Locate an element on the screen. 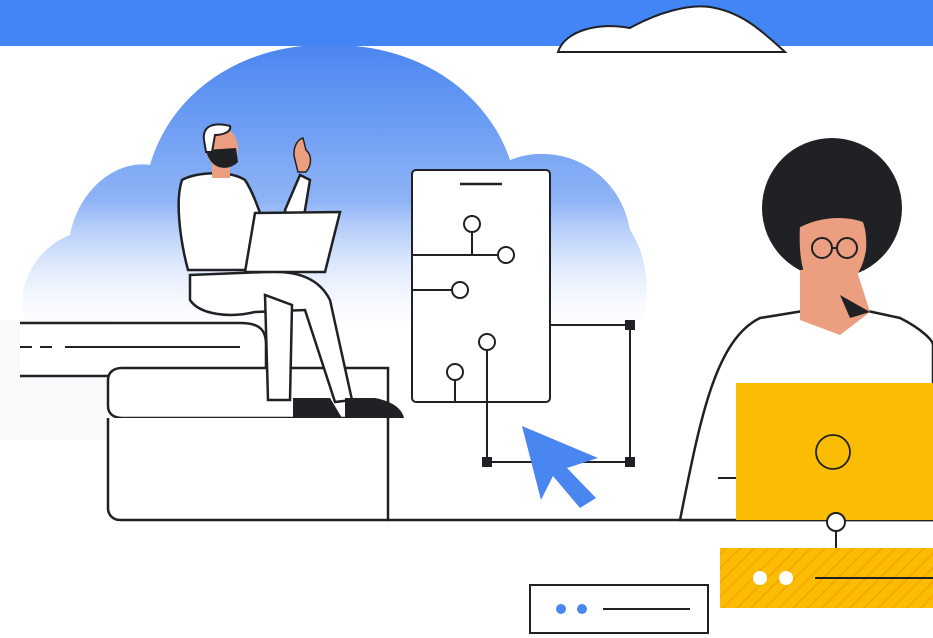  pointer-cursor-icon is located at coordinates (560, 467).